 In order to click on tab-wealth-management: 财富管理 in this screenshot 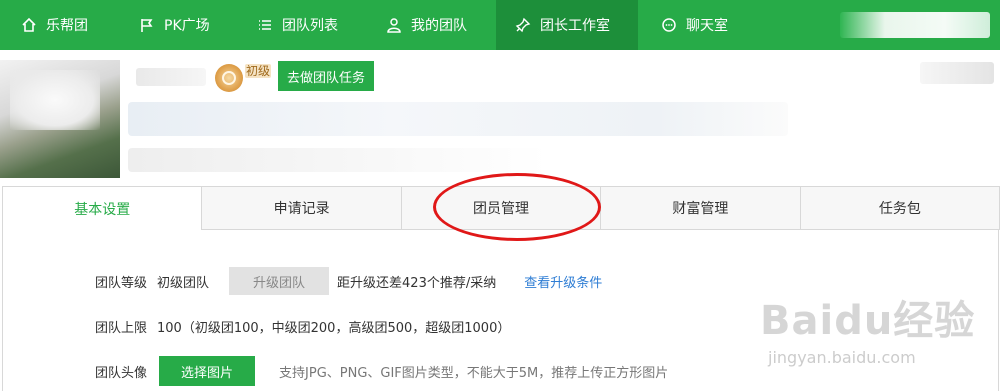, I will do `click(701, 208)`.